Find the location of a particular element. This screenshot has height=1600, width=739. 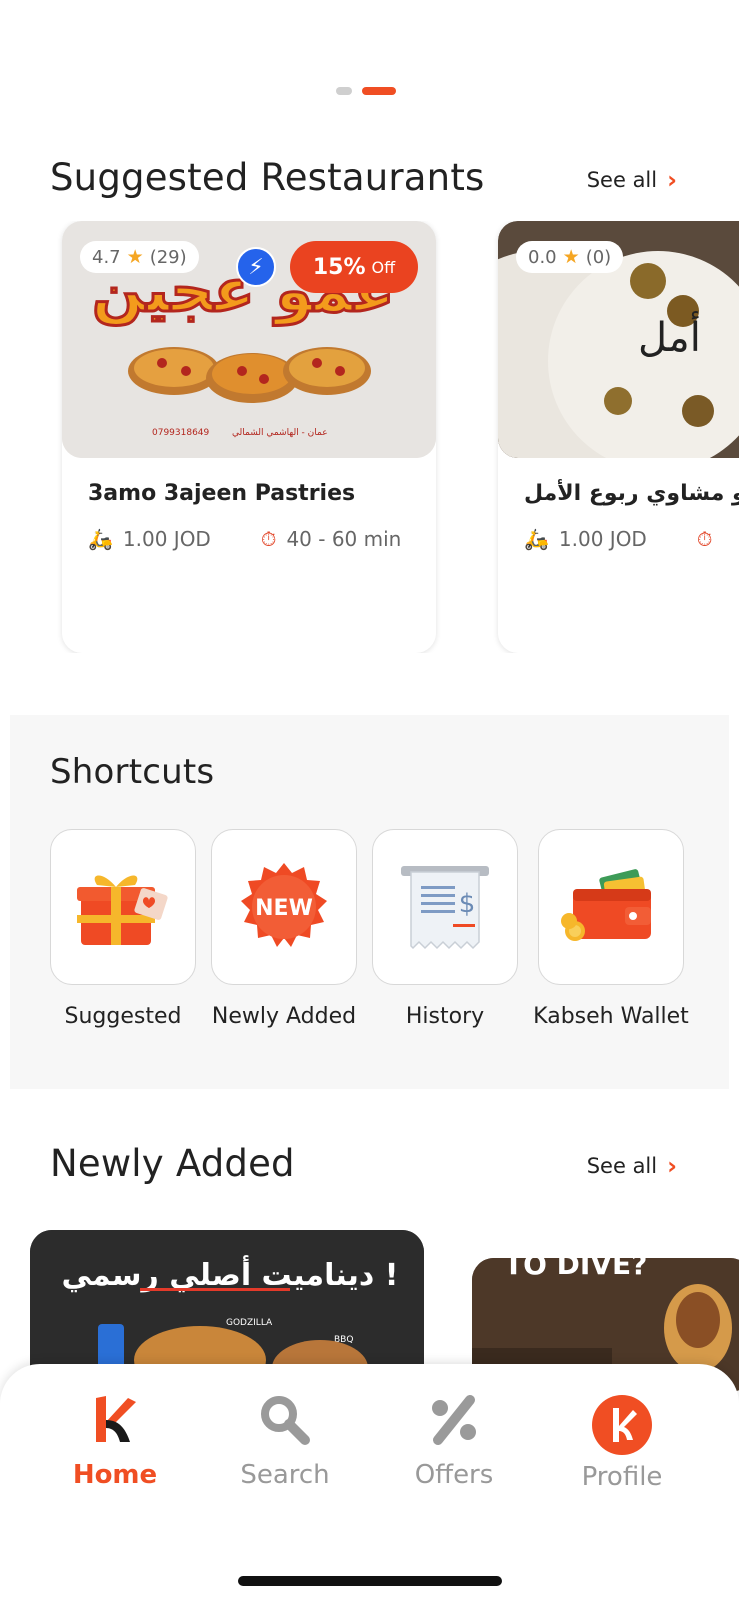

discount-badge: 15% Off is located at coordinates (354, 267).